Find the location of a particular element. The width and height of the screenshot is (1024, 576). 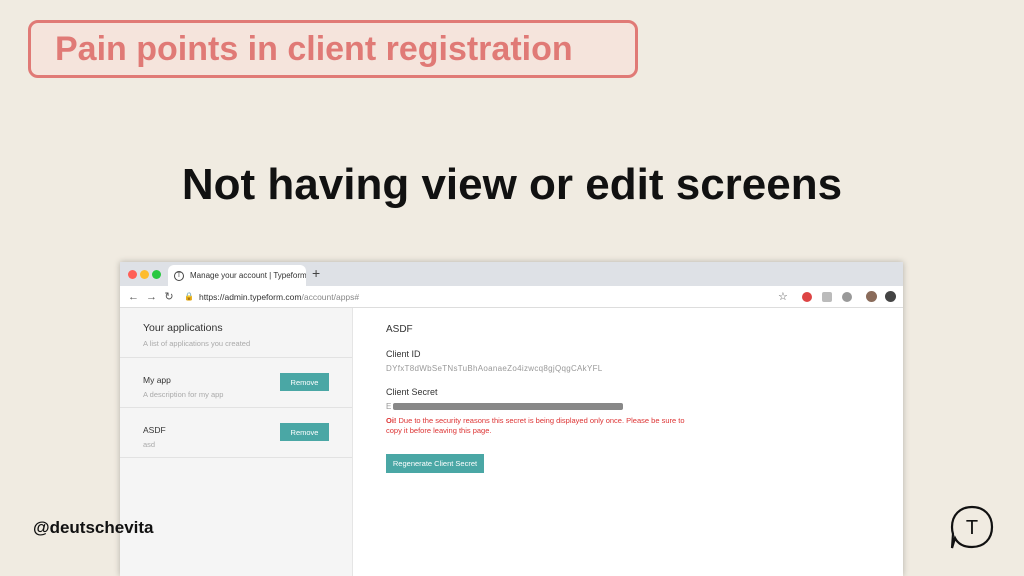

sidebar-subtitle: A list of applications you created is located at coordinates (197, 343).